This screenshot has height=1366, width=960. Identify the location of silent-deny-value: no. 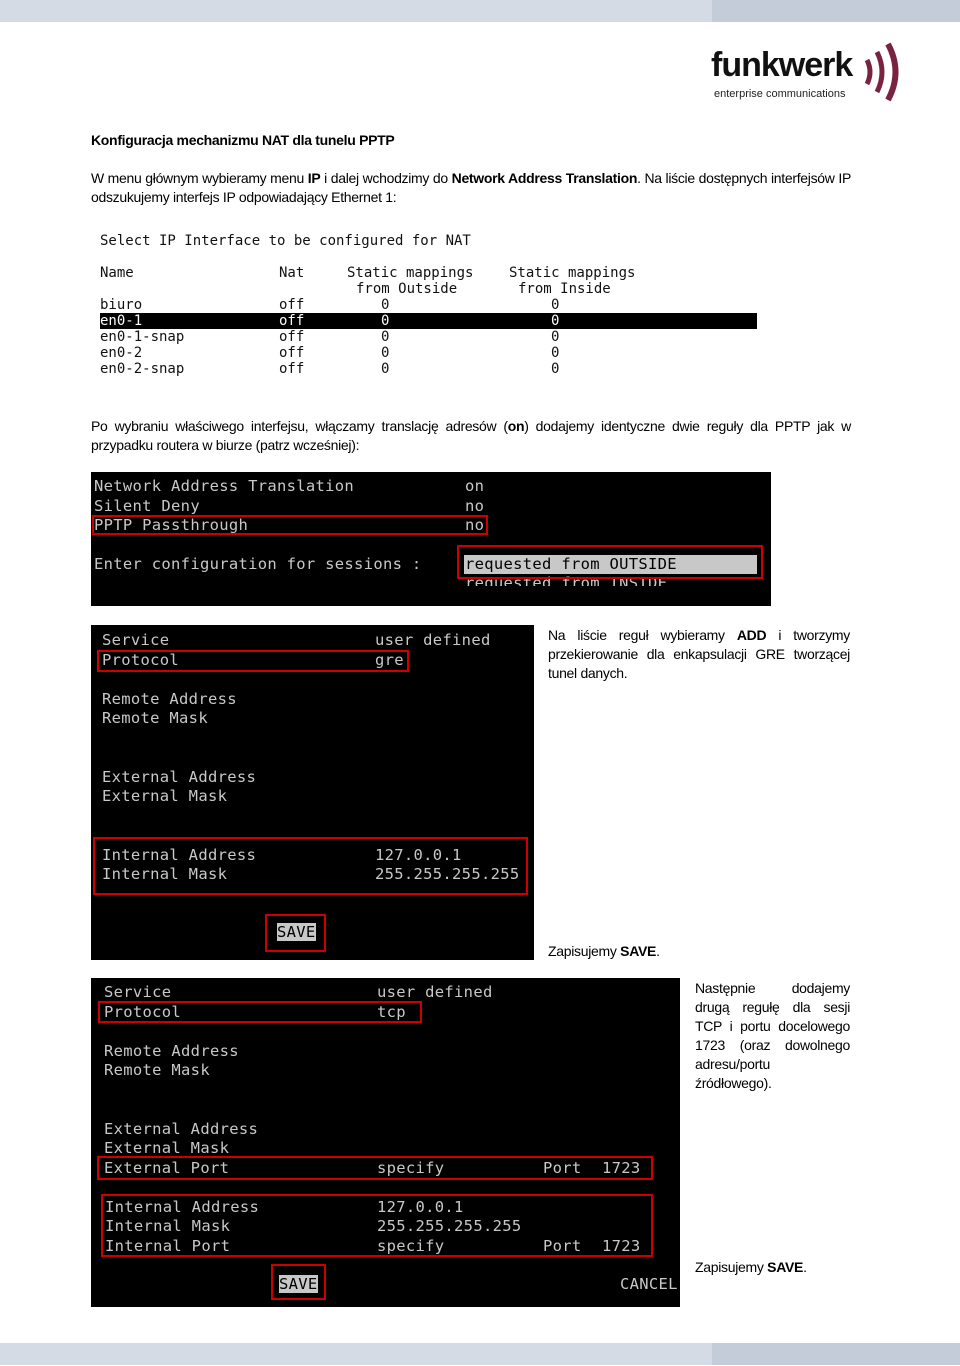
(474, 506).